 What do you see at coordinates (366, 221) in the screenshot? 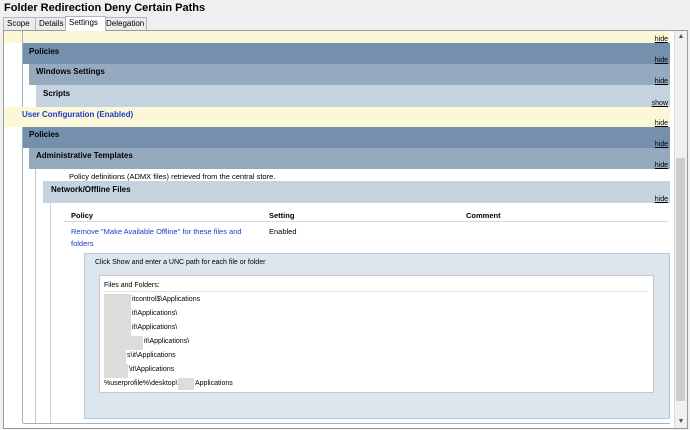
I see `header-divider` at bounding box center [366, 221].